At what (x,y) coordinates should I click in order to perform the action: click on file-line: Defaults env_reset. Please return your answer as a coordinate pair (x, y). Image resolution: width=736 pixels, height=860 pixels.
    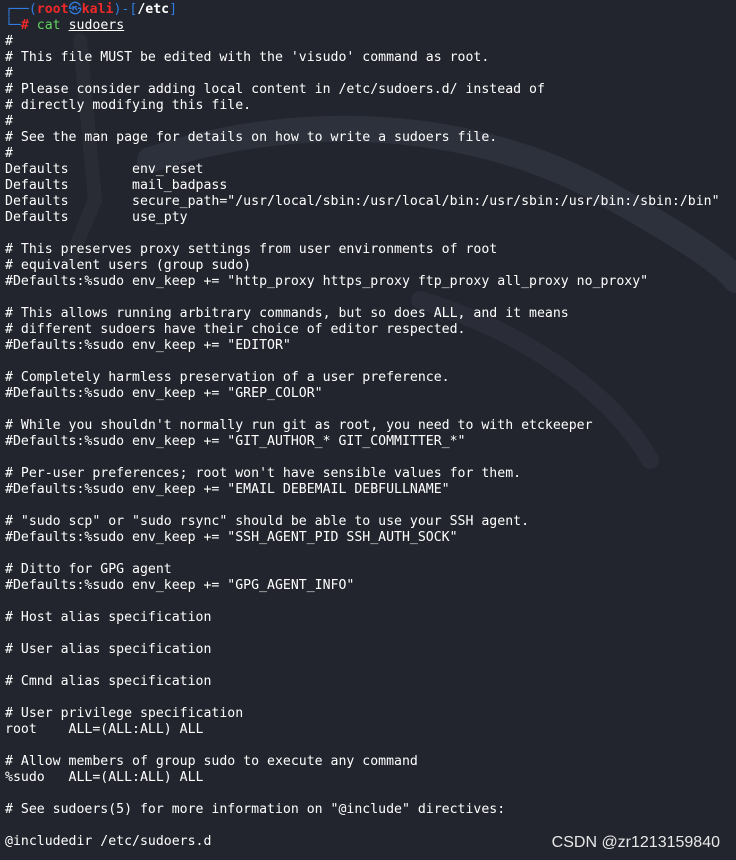
    Looking at the image, I should click on (104, 169).